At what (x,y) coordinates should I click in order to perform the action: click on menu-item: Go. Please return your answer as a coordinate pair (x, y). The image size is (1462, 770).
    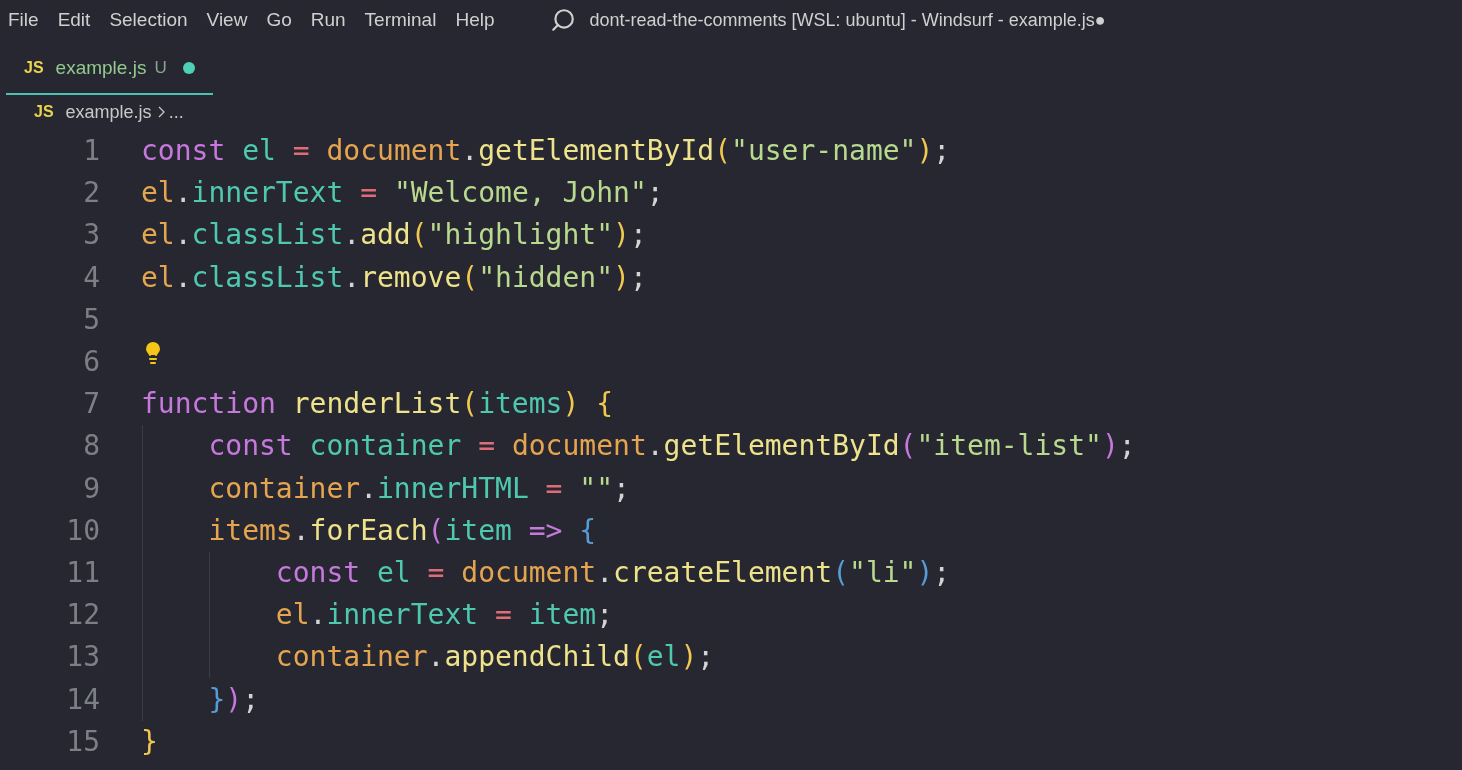
    Looking at the image, I should click on (279, 20).